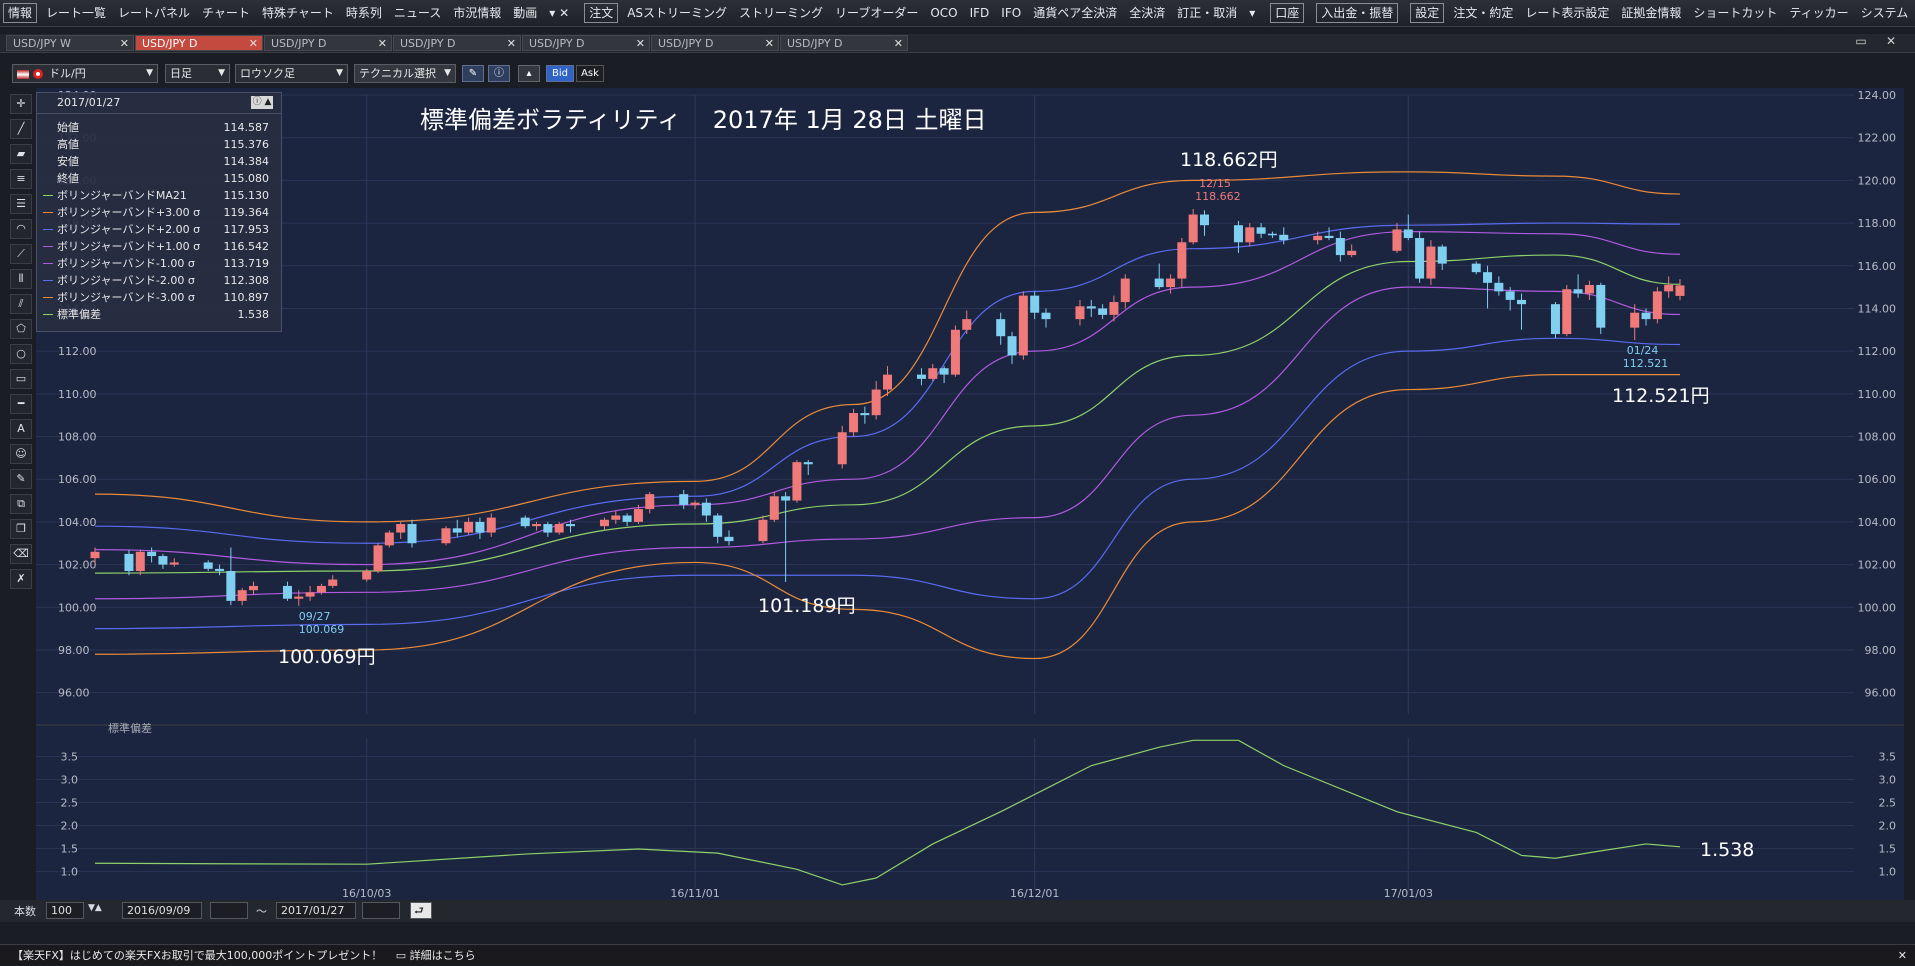  I want to click on y-tick-label: 114.00, so click(1877, 308).